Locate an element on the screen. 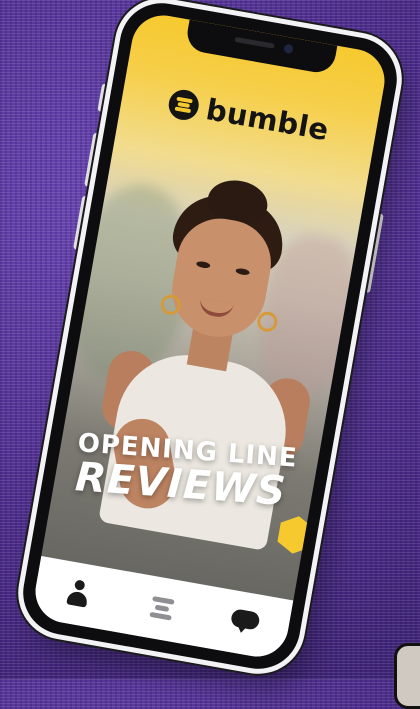 The width and height of the screenshot is (420, 709). stack-icon is located at coordinates (162, 609).